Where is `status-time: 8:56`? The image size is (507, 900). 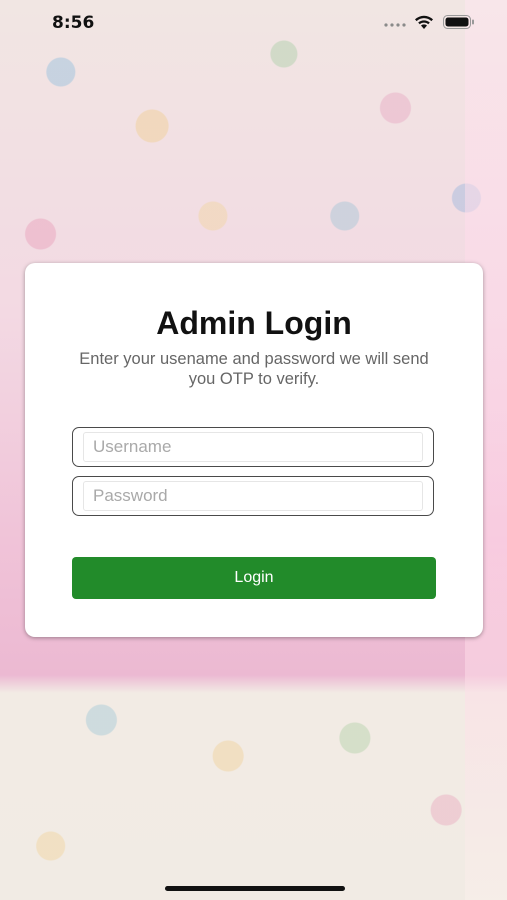 status-time: 8:56 is located at coordinates (73, 23).